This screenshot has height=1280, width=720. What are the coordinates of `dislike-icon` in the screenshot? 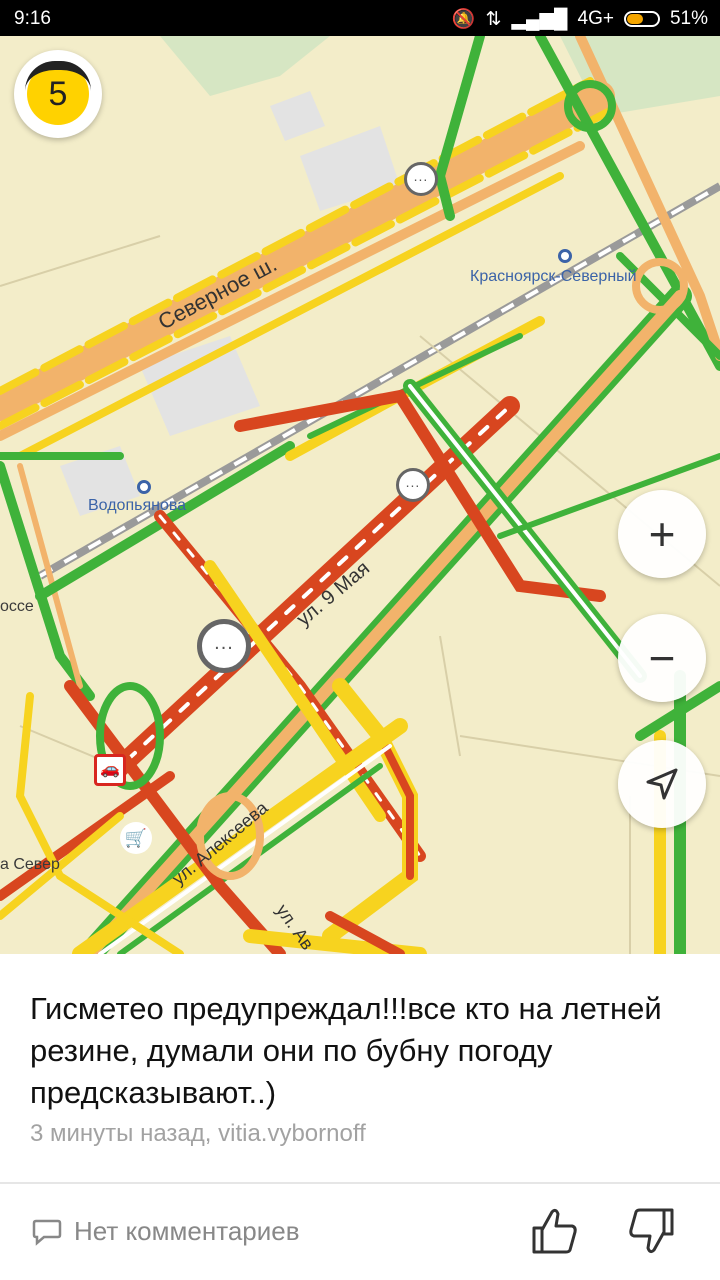 It's located at (652, 1231).